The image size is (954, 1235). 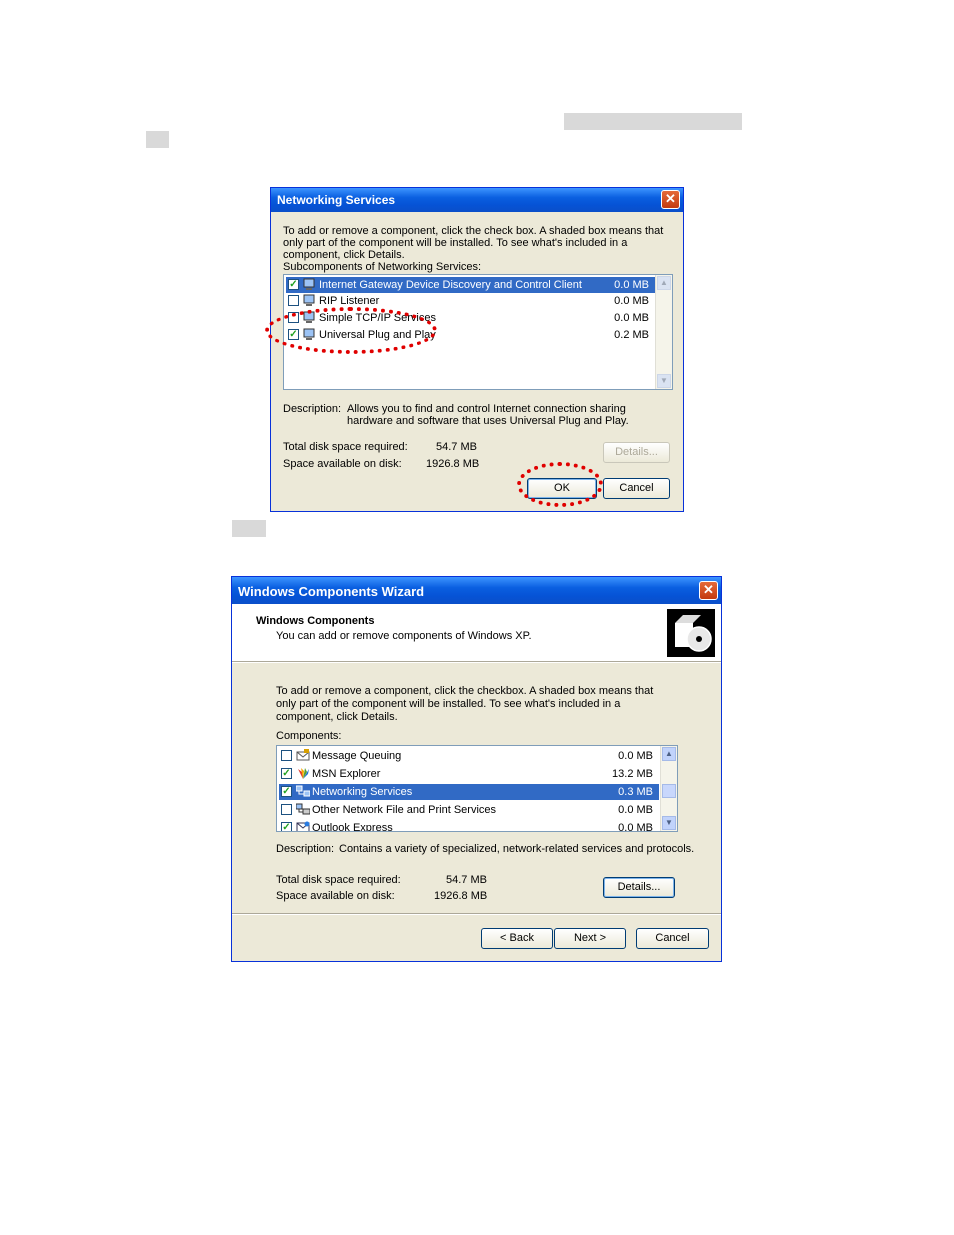 What do you see at coordinates (404, 810) in the screenshot?
I see `item-label: Other Network File and Print Services` at bounding box center [404, 810].